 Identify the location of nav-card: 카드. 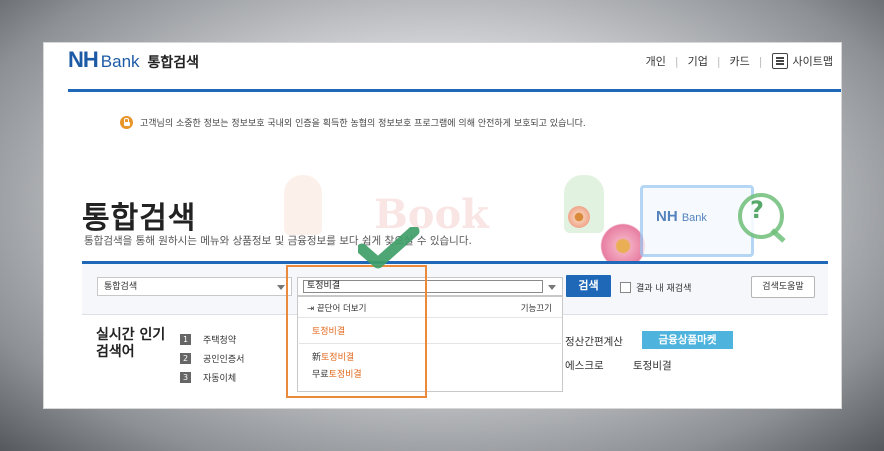
(740, 61).